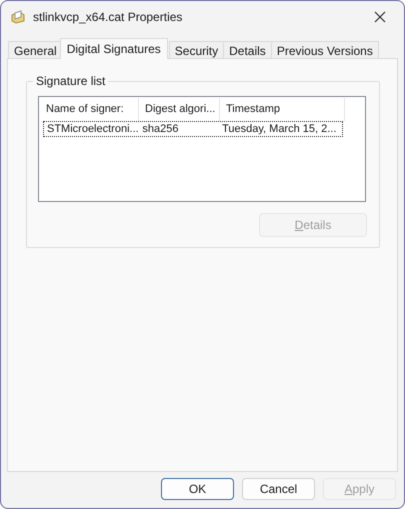 The height and width of the screenshot is (509, 405). What do you see at coordinates (160, 129) in the screenshot?
I see `table-cell-text: sha256` at bounding box center [160, 129].